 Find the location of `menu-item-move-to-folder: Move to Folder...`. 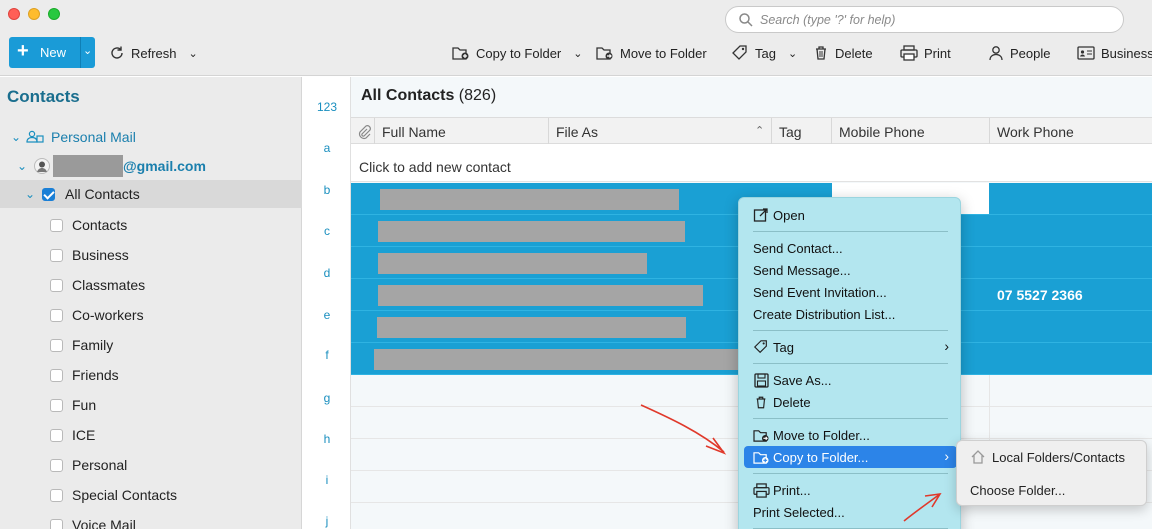

menu-item-move-to-folder: Move to Folder... is located at coordinates (850, 435).